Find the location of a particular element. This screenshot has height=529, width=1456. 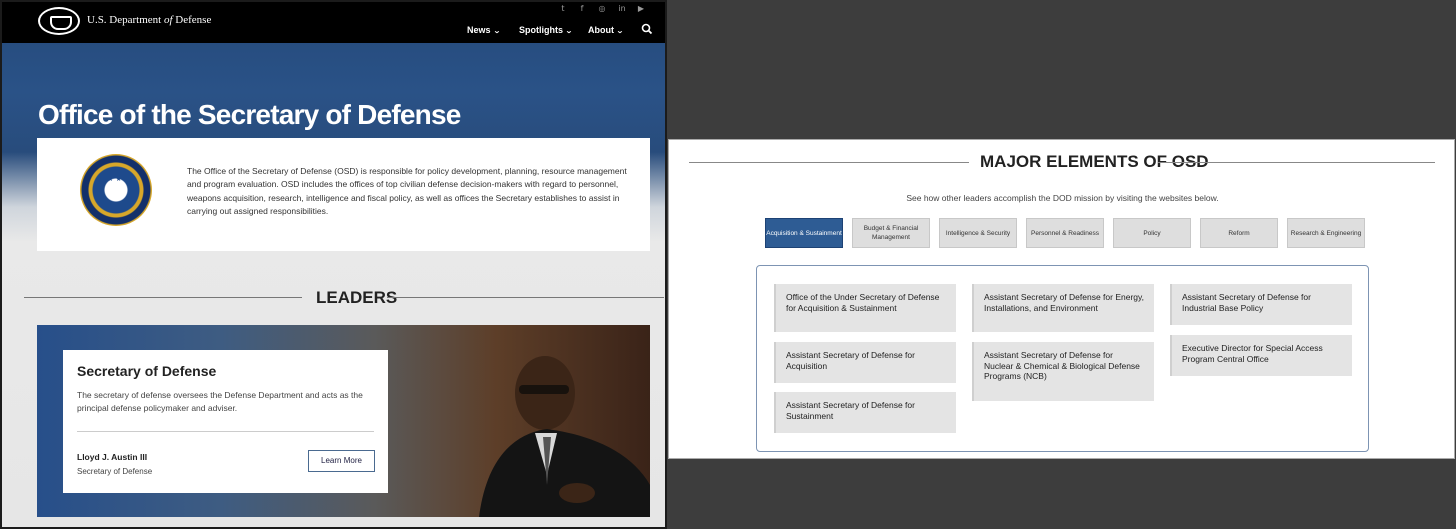

site-name-of: of is located at coordinates (168, 20).